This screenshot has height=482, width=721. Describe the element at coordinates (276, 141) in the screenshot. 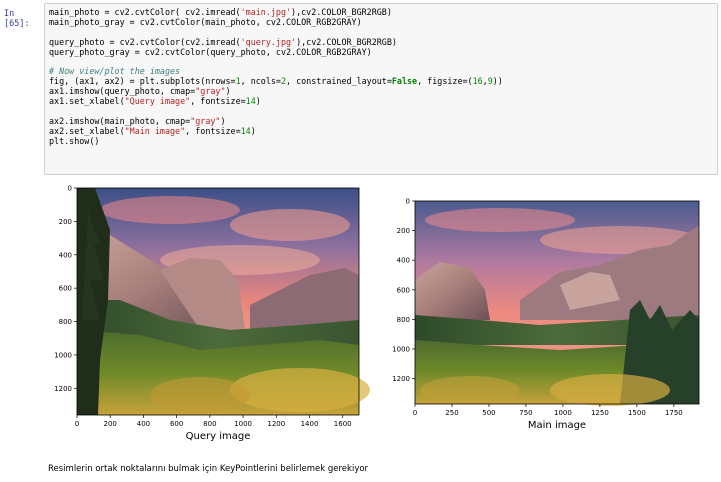

I see `code-line: plt.show()` at that location.